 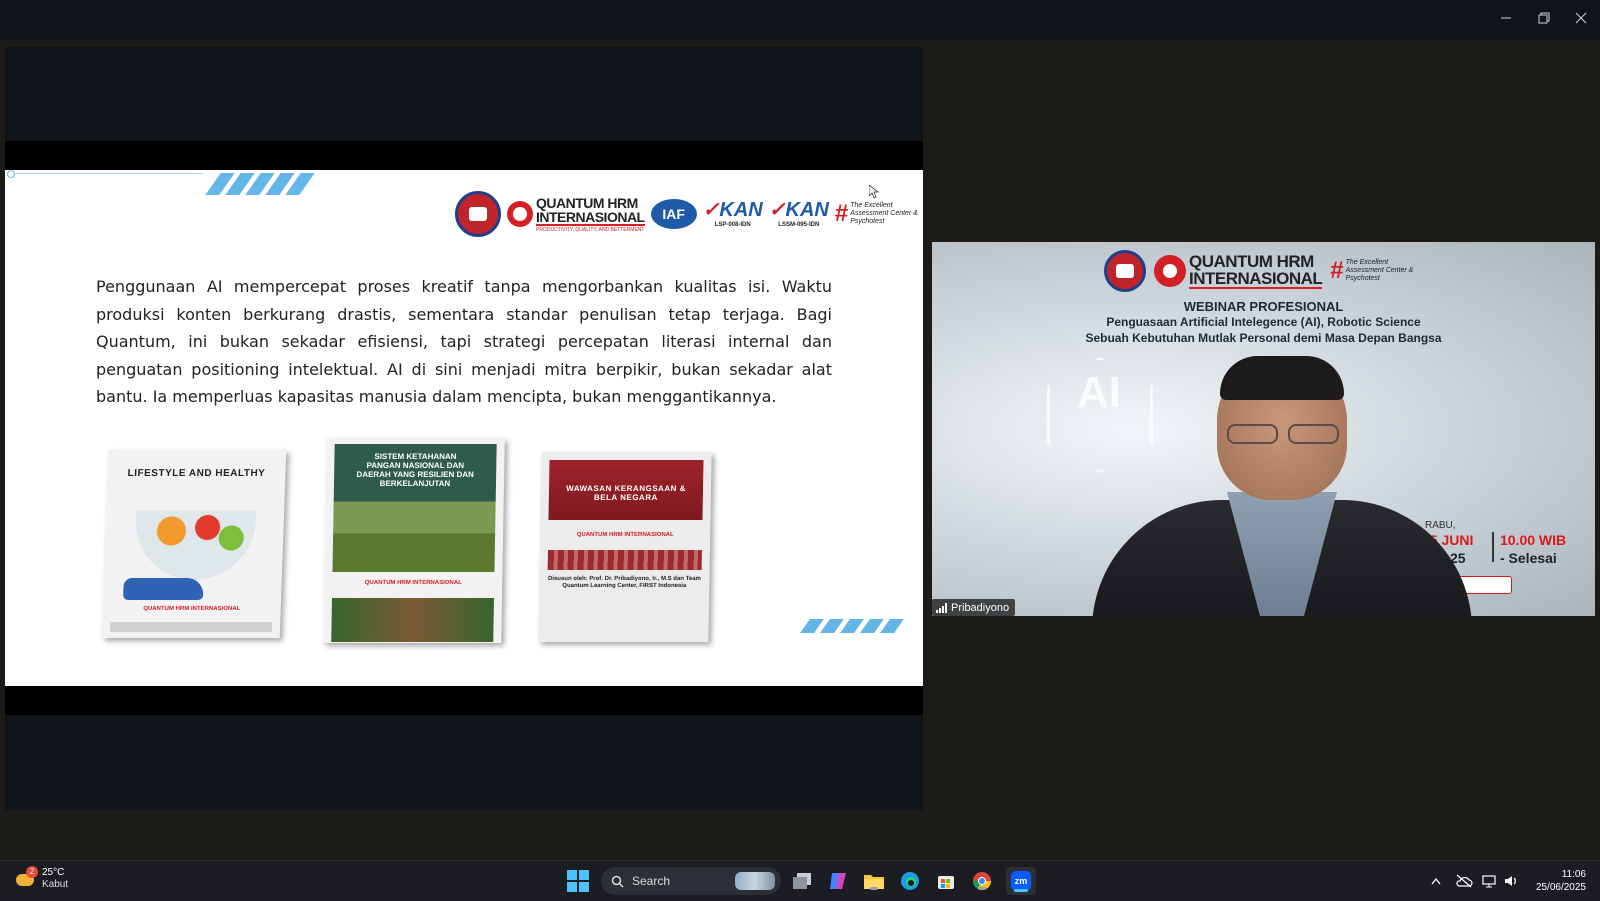 I want to click on windows-logo-icon, so click(x=578, y=881).